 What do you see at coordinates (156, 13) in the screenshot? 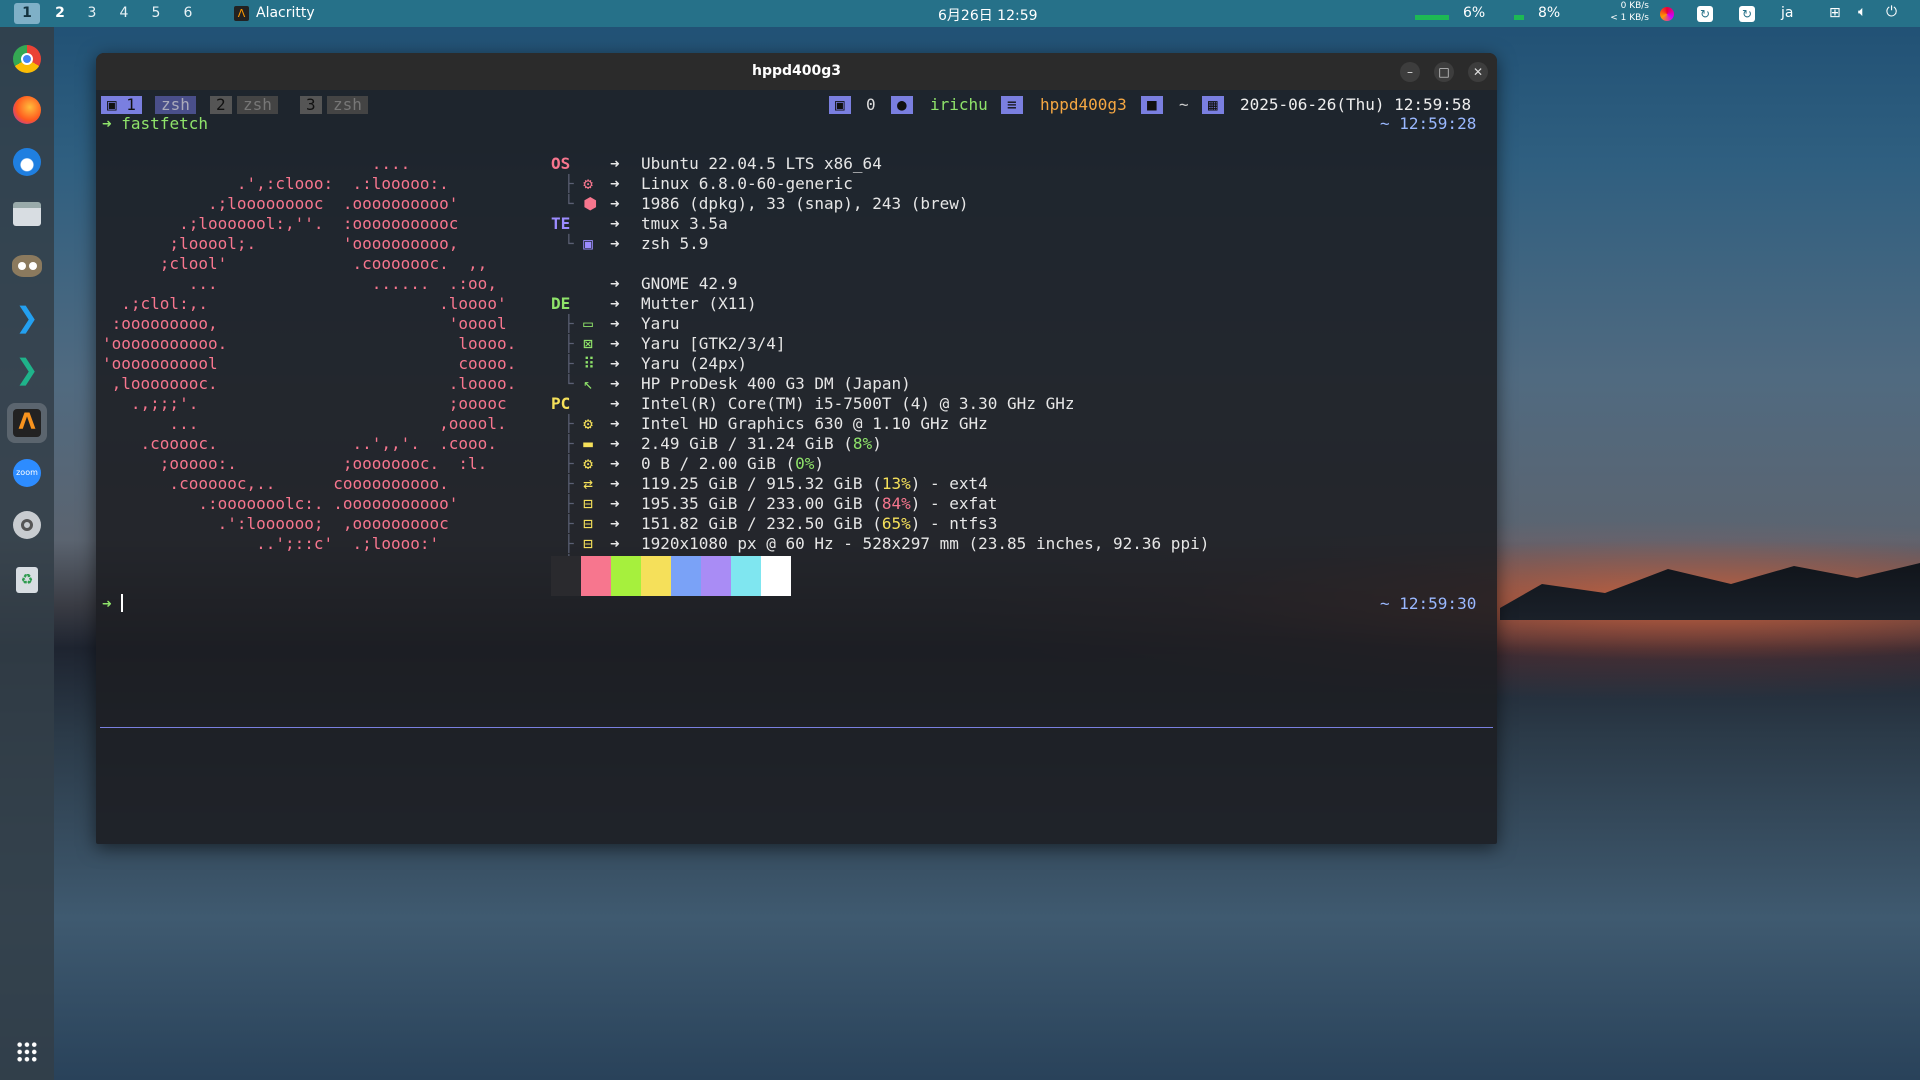
I see `workspace-5: 5` at bounding box center [156, 13].